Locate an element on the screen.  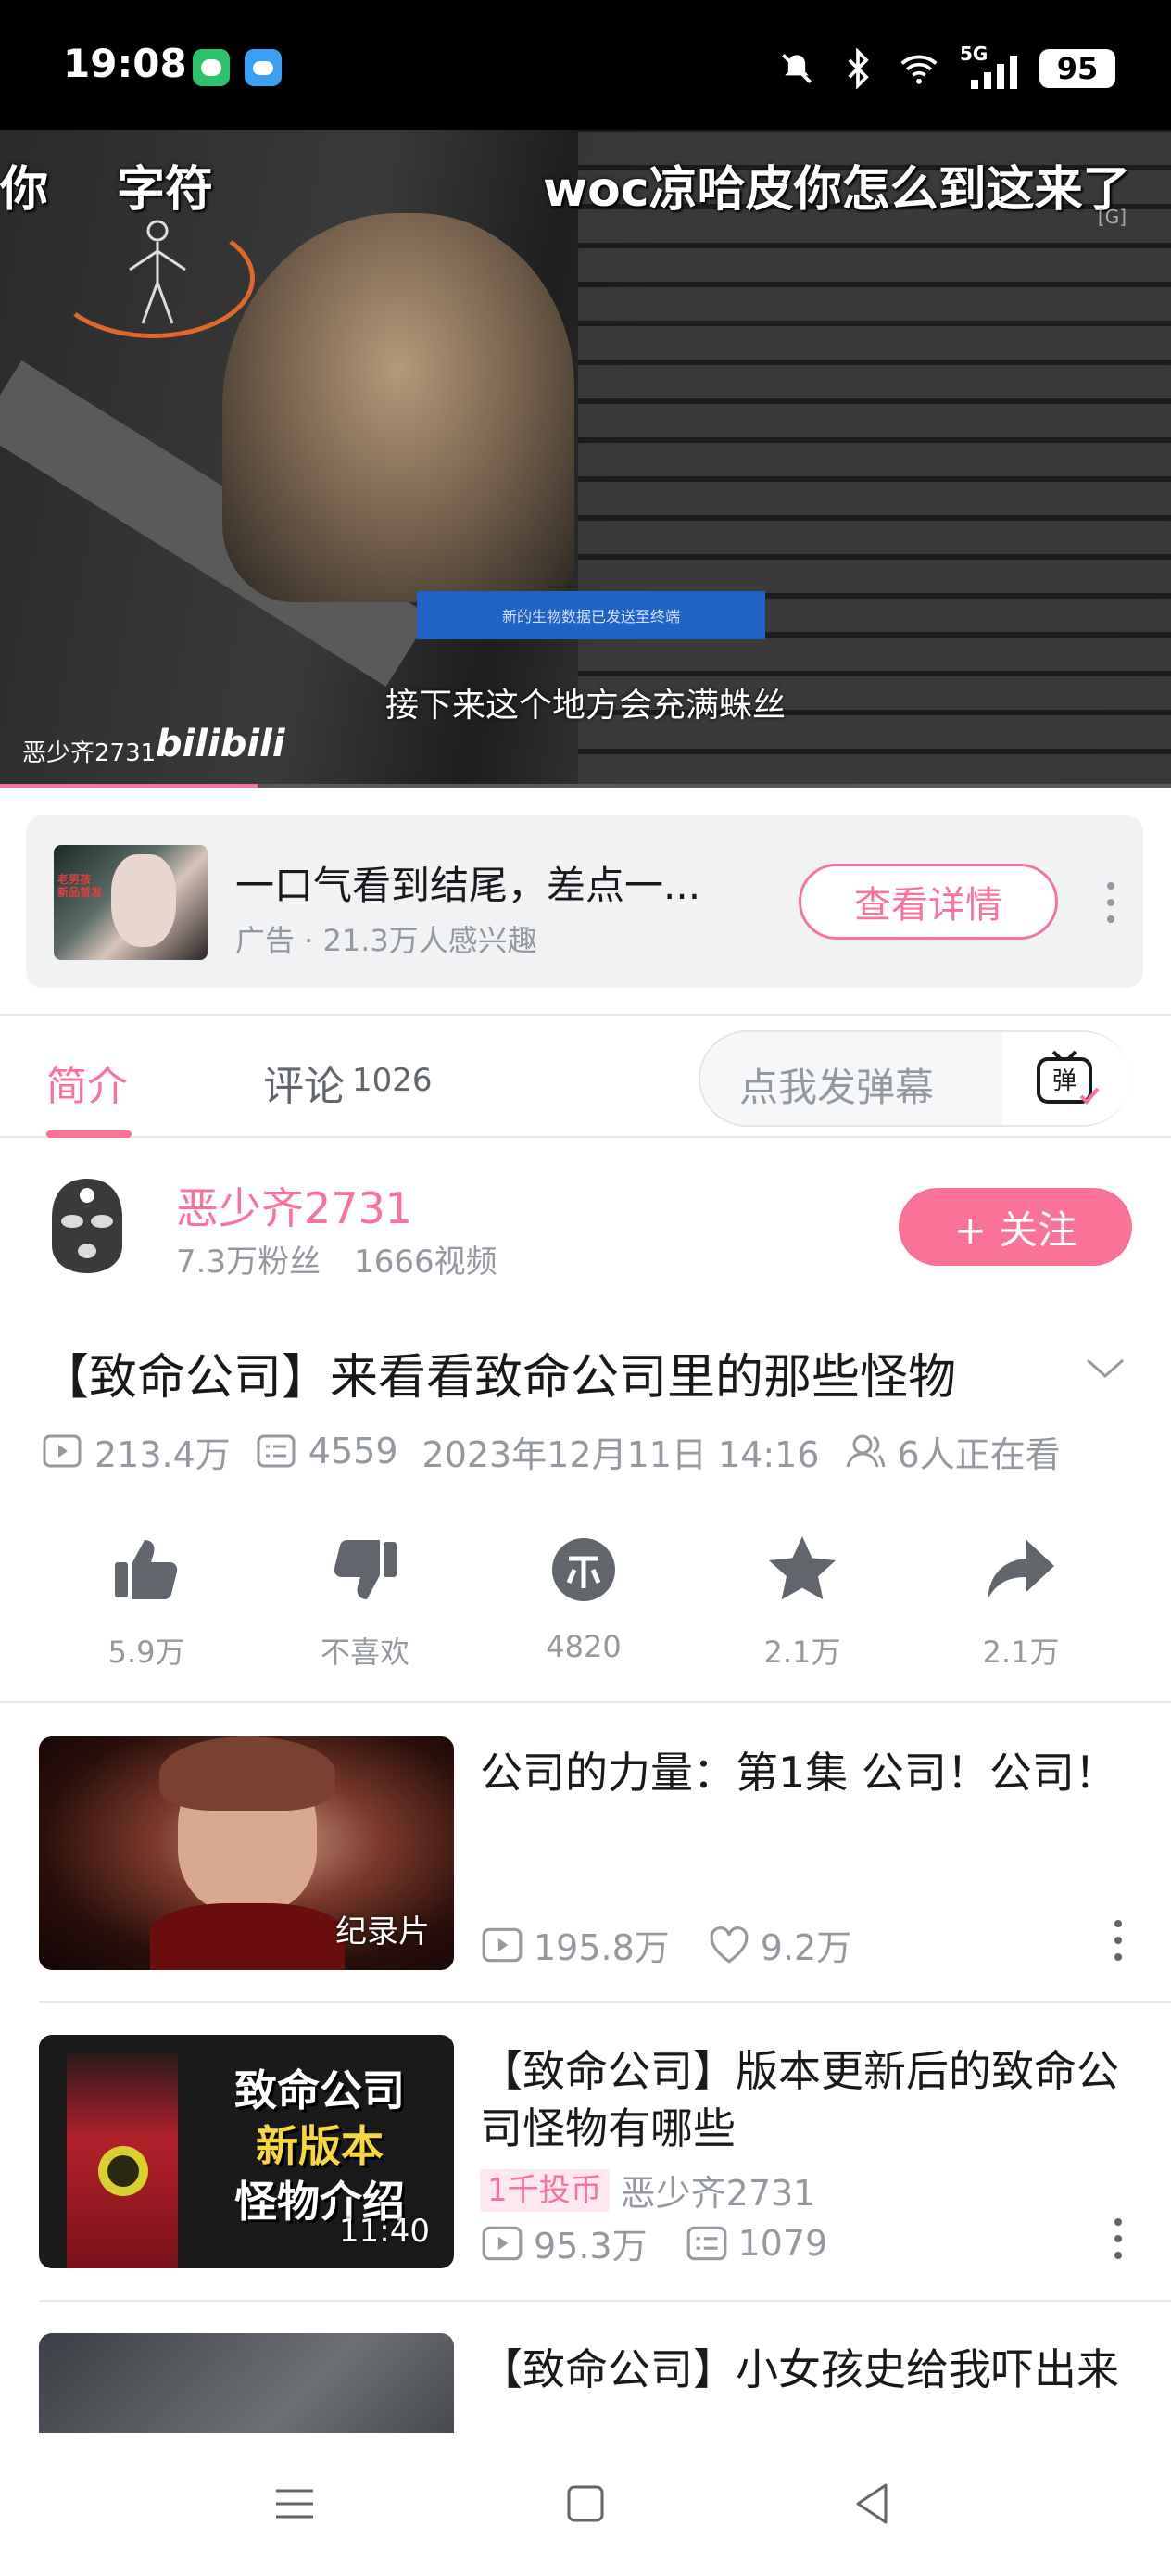
recommended-views: 195.8万 is located at coordinates (602, 1948).